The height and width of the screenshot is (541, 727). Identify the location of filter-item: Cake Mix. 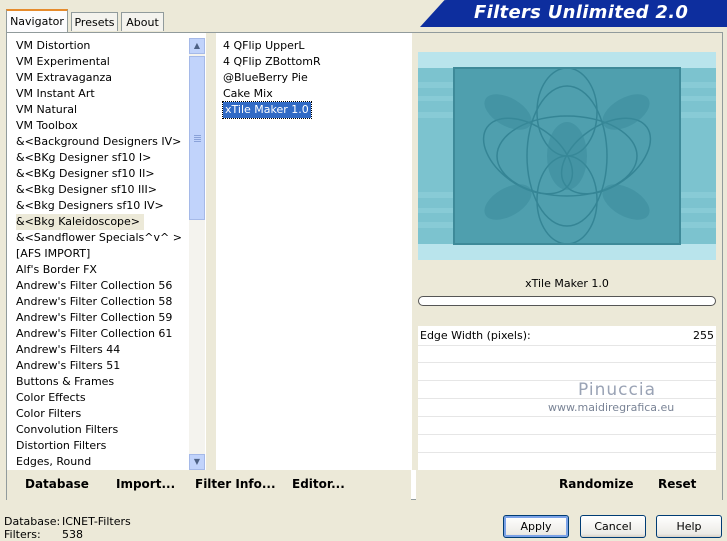
(316, 94).